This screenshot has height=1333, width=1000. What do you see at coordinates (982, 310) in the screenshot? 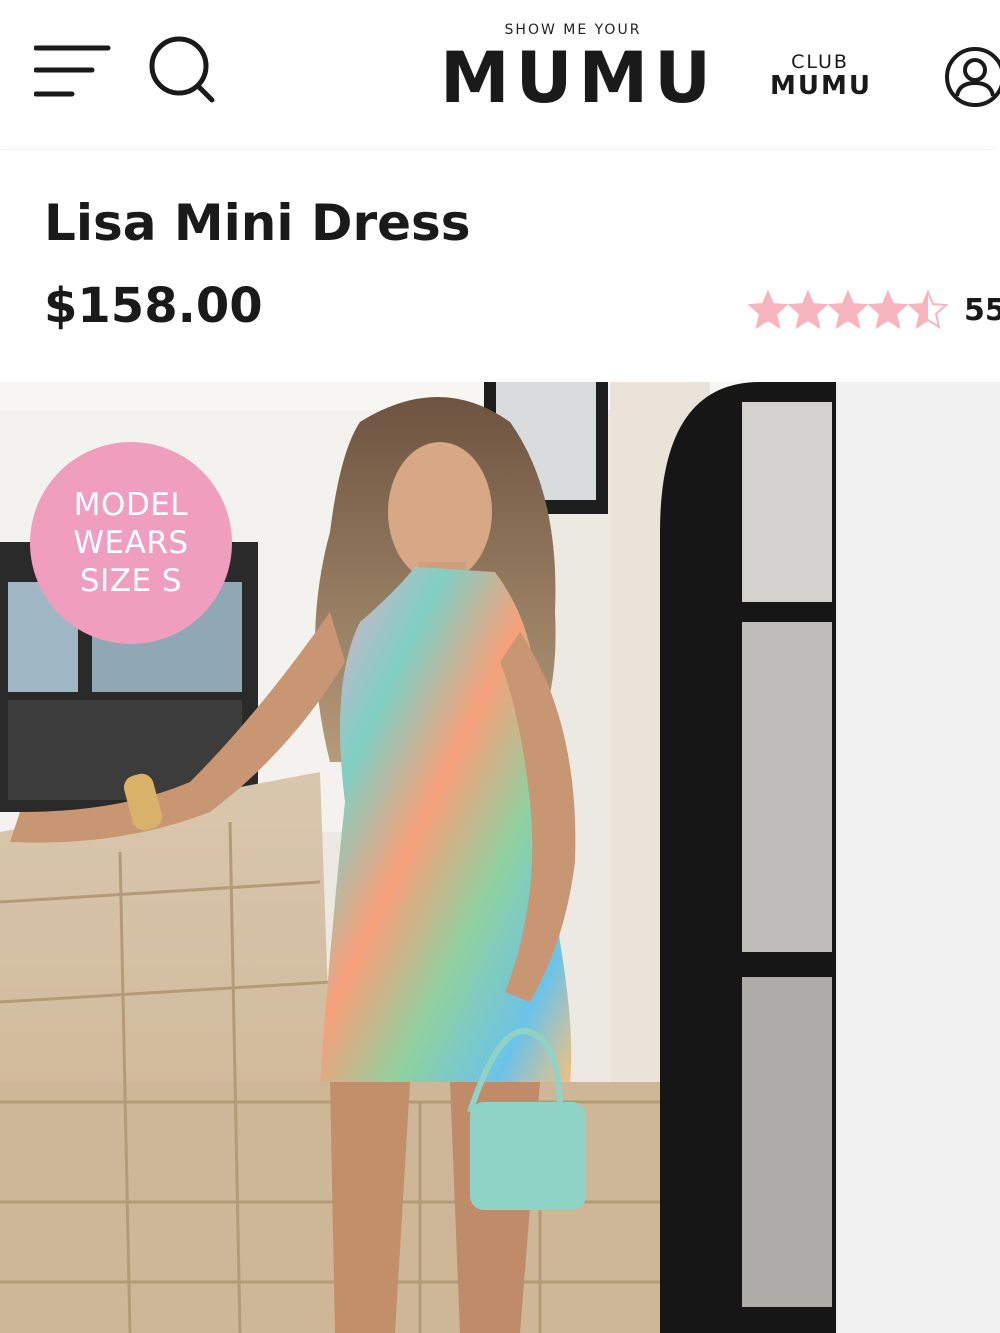
I see `review-count: 55` at bounding box center [982, 310].